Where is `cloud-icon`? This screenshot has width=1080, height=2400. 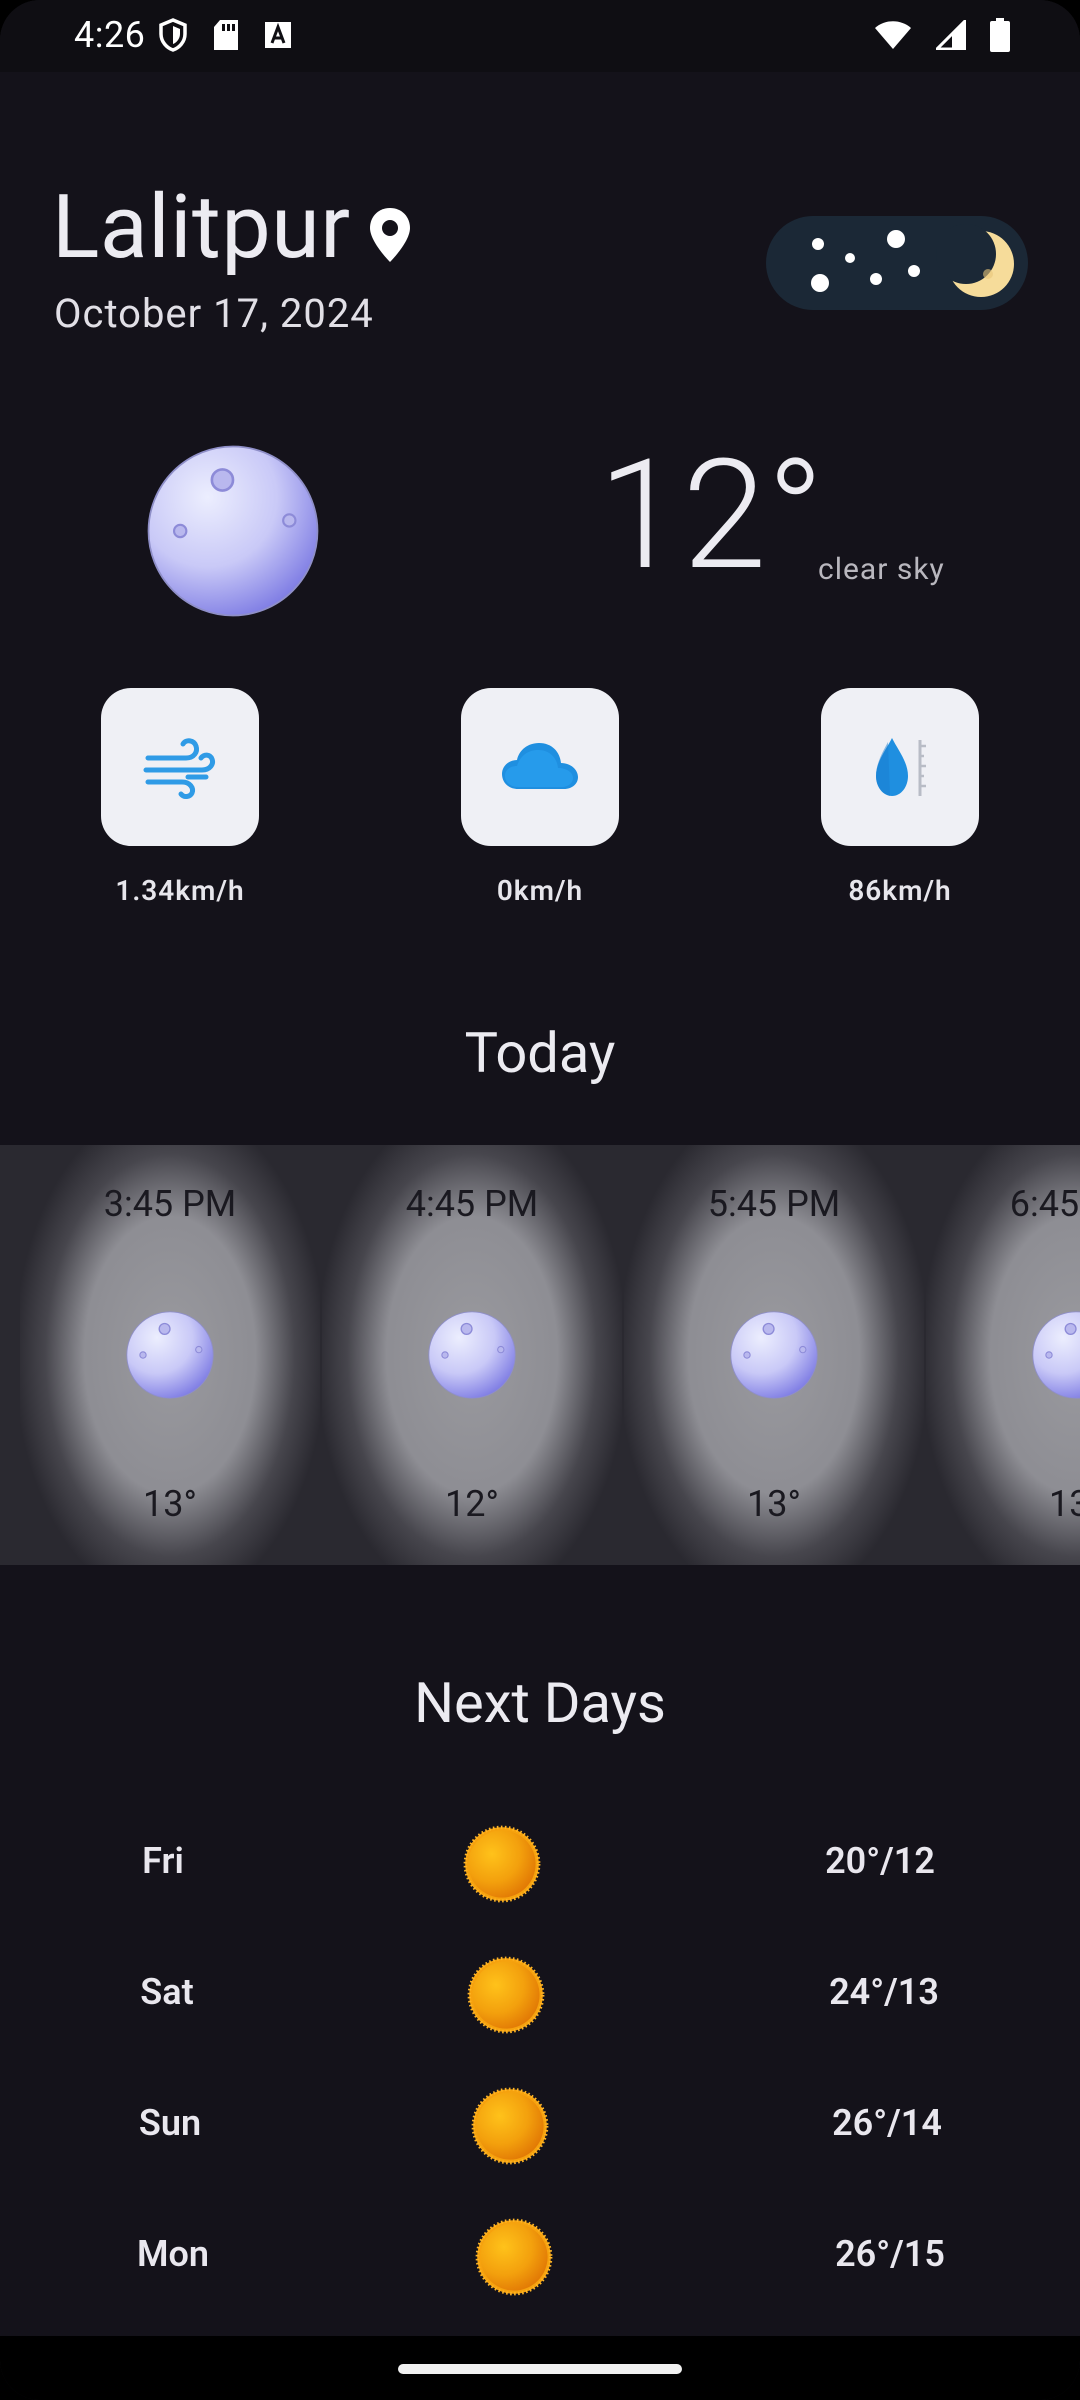
cloud-icon is located at coordinates (540, 766).